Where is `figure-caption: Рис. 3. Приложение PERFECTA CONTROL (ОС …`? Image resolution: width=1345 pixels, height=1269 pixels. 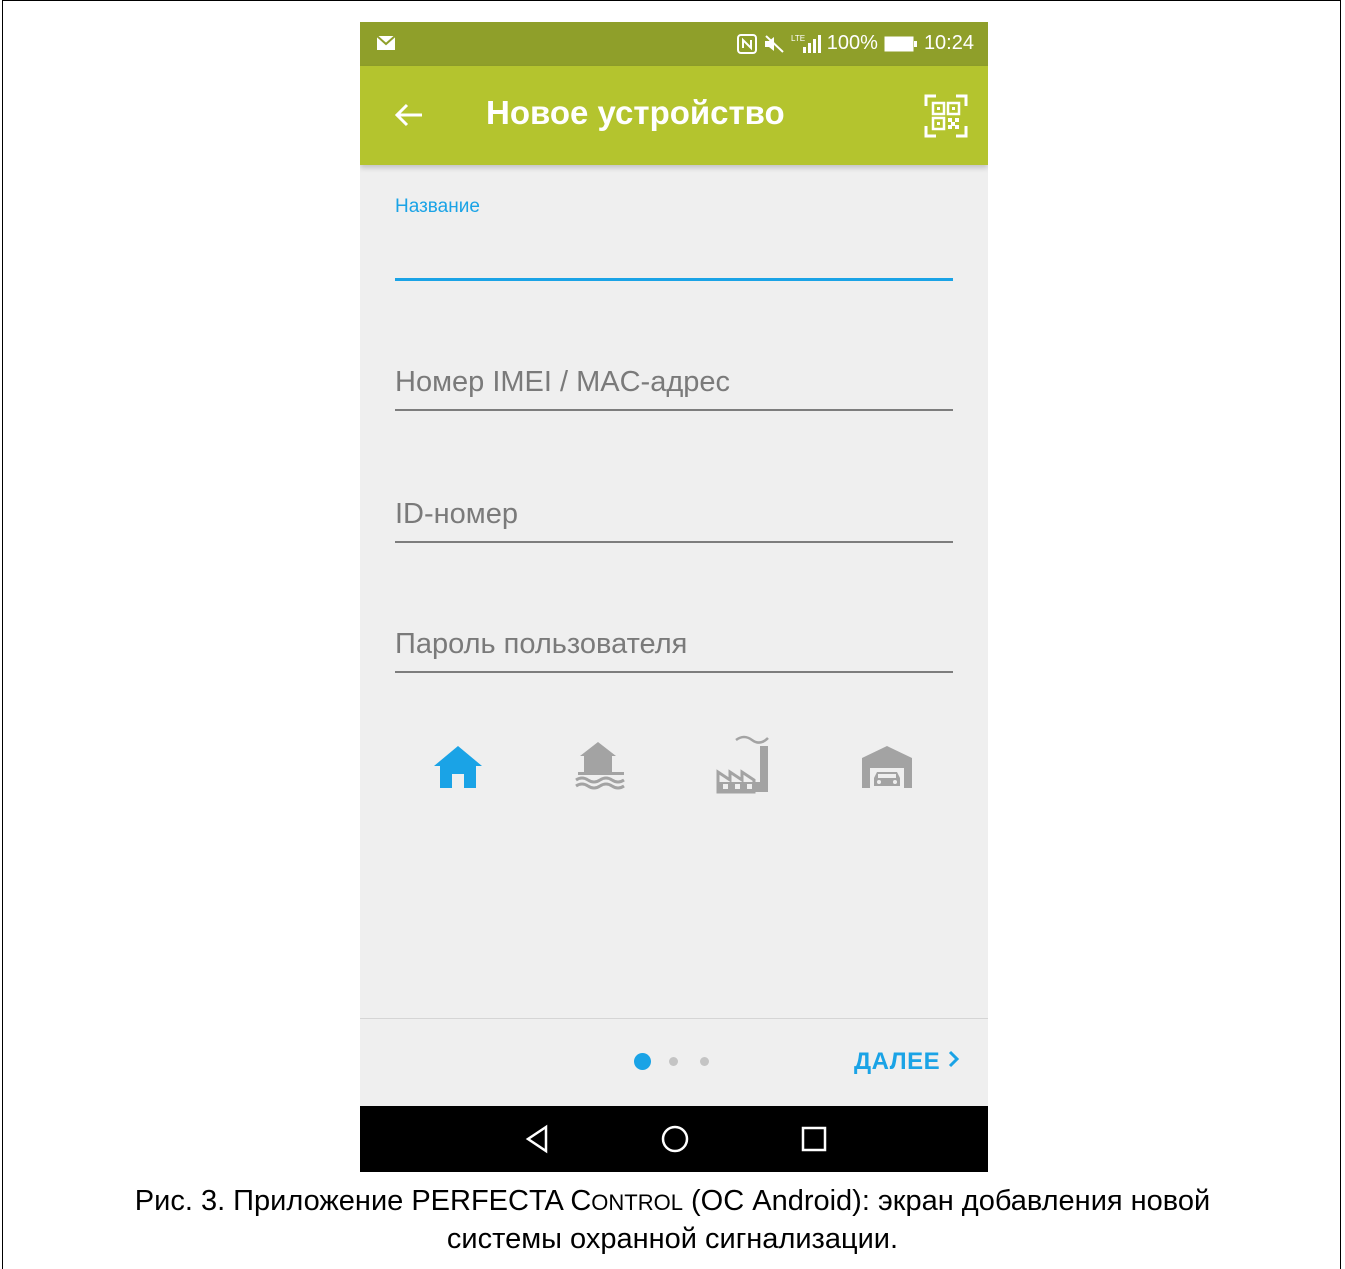 figure-caption: Рис. 3. Приложение PERFECTA CONTROL (ОС … is located at coordinates (672, 1220).